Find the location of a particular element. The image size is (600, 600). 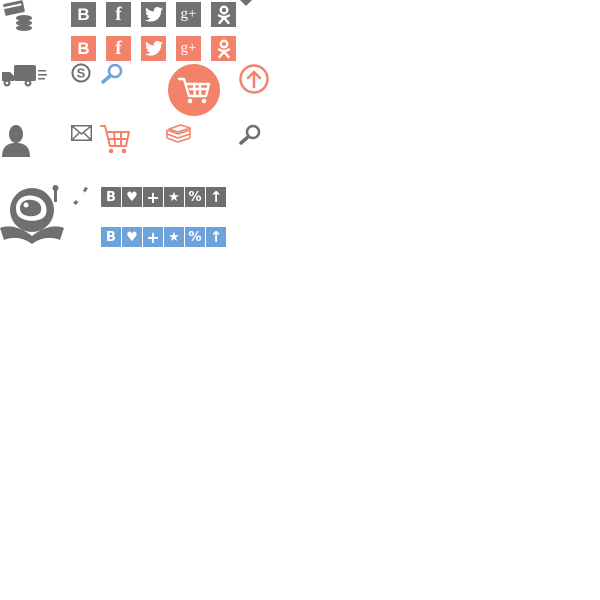

social-coral-google-plus: g+ is located at coordinates (188, 48).